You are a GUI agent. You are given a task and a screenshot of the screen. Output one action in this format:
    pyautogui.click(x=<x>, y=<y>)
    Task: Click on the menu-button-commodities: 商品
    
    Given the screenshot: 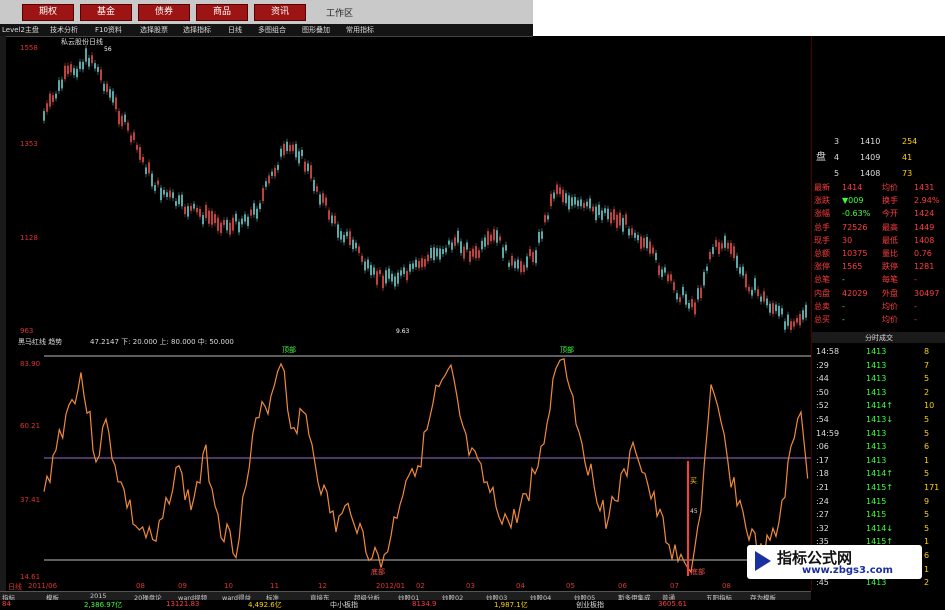 What is the action you would take?
    pyautogui.click(x=222, y=12)
    